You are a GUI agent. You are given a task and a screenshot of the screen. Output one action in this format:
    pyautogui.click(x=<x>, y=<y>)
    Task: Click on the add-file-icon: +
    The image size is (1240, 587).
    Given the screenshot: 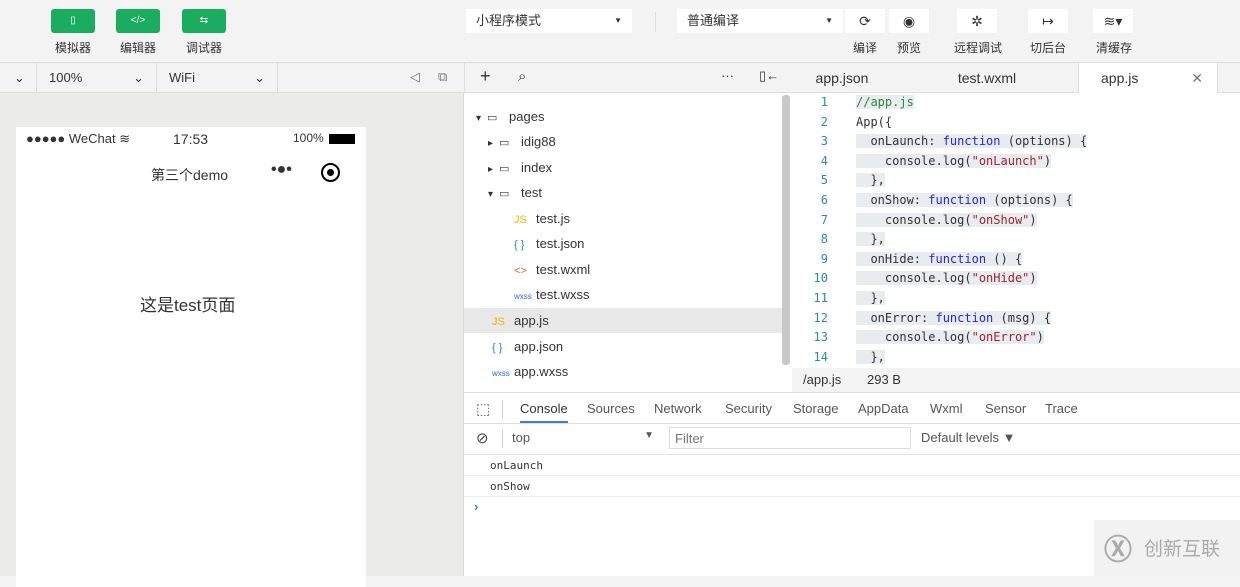 What is the action you would take?
    pyautogui.click(x=485, y=76)
    